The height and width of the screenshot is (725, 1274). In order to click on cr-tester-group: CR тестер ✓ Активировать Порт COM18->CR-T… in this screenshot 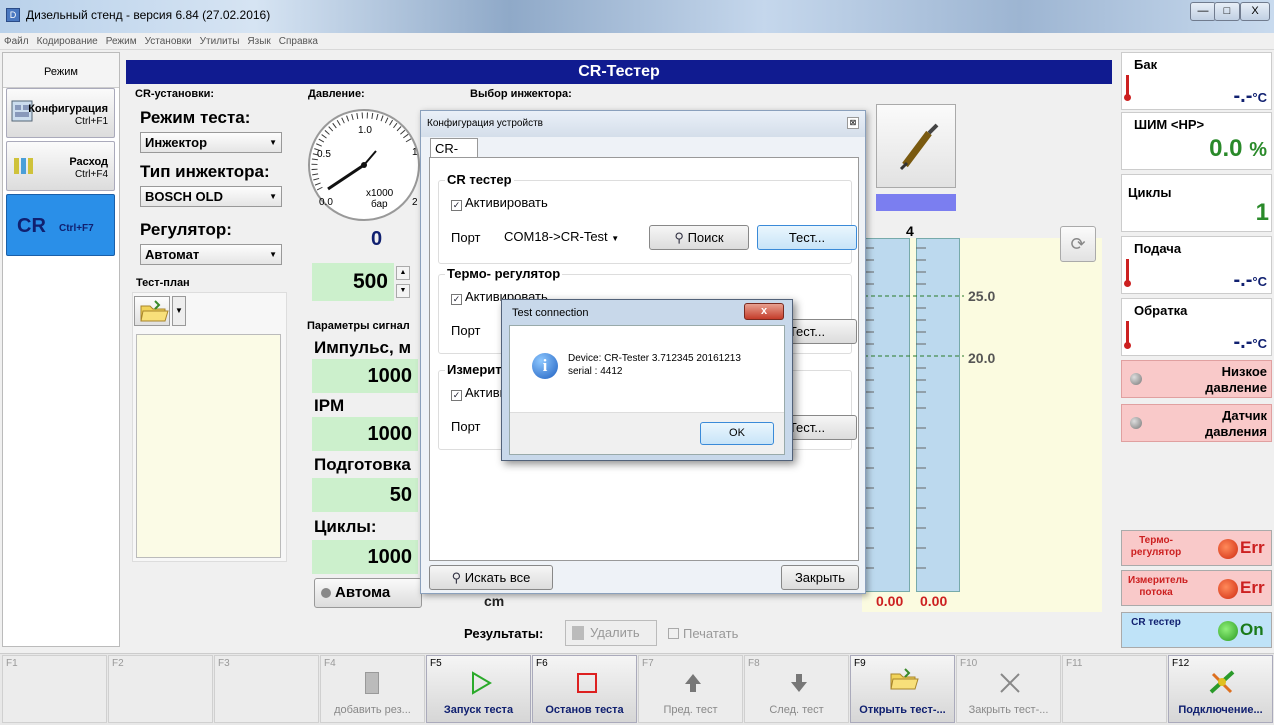, I will do `click(647, 218)`.